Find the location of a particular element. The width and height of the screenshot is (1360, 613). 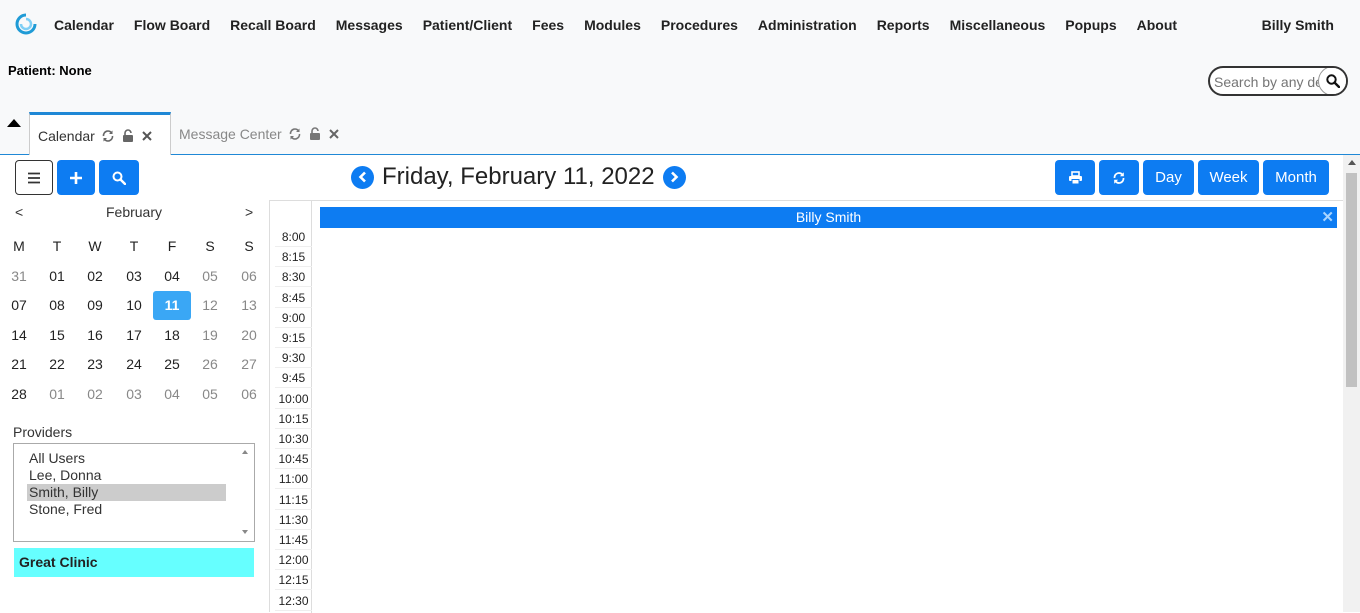

time-slot-label: 9:00 is located at coordinates (293, 318).